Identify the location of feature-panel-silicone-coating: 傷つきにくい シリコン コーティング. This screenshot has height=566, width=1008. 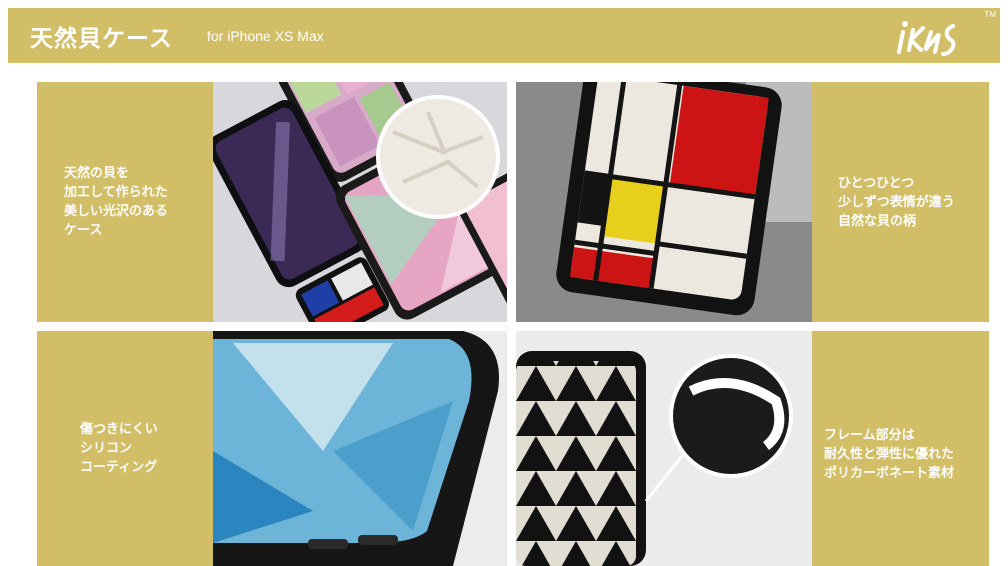
(125, 448).